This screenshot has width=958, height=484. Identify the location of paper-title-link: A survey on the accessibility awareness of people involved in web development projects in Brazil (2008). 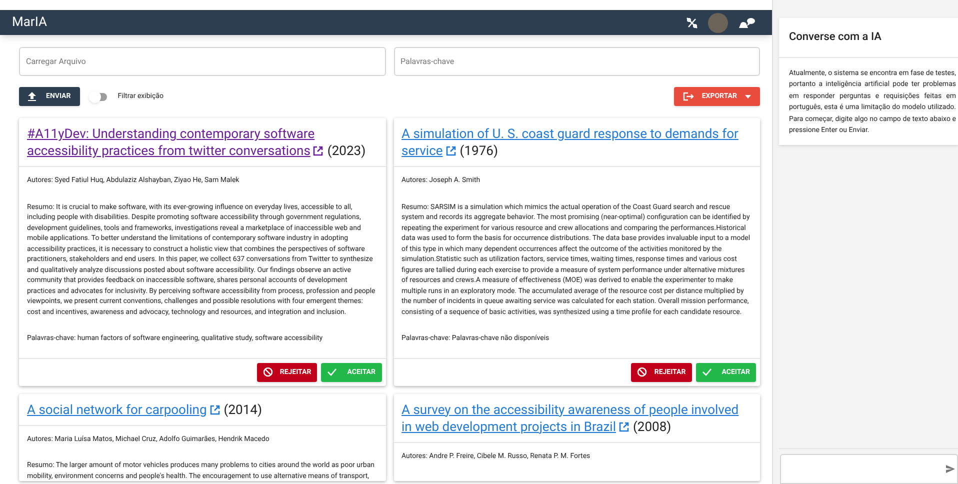
(577, 419).